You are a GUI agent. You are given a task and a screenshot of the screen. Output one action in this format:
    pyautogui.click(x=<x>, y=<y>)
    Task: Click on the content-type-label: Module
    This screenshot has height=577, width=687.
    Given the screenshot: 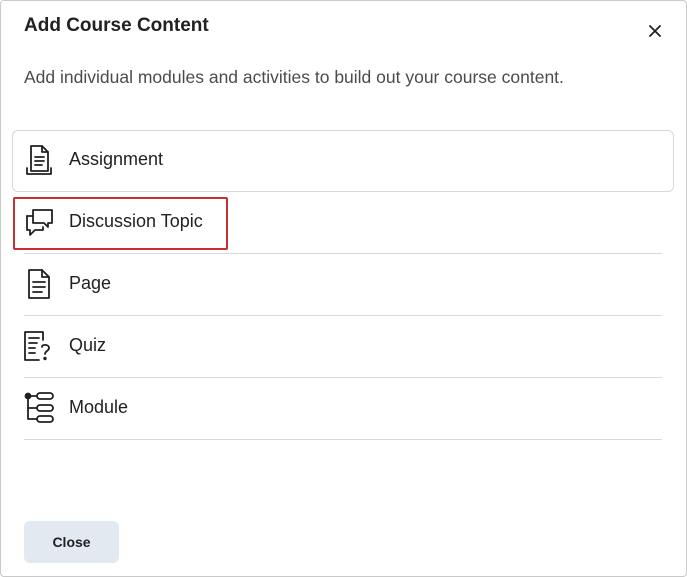 What is the action you would take?
    pyautogui.click(x=99, y=407)
    